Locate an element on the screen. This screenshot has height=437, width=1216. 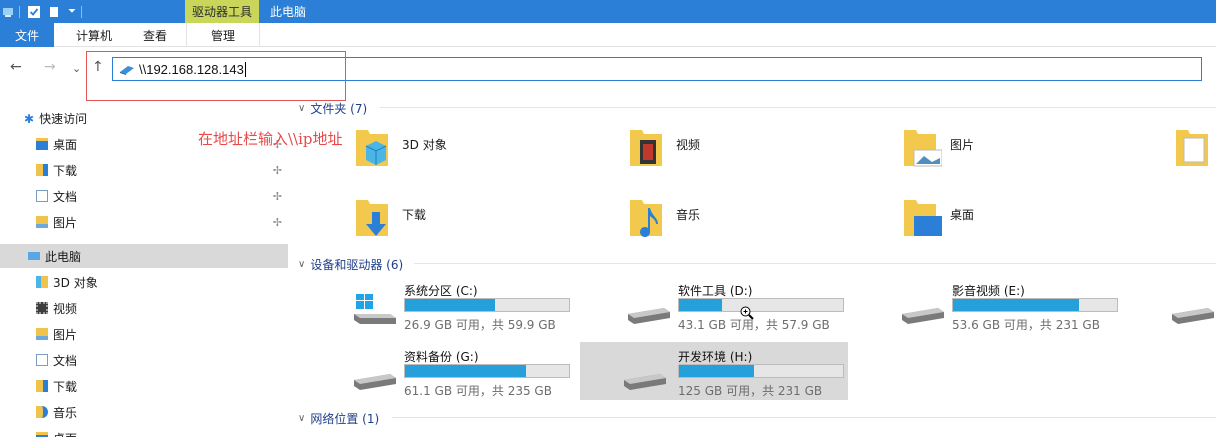
drive-tools-context-tab: 驱动器工具 is located at coordinates (222, 11).